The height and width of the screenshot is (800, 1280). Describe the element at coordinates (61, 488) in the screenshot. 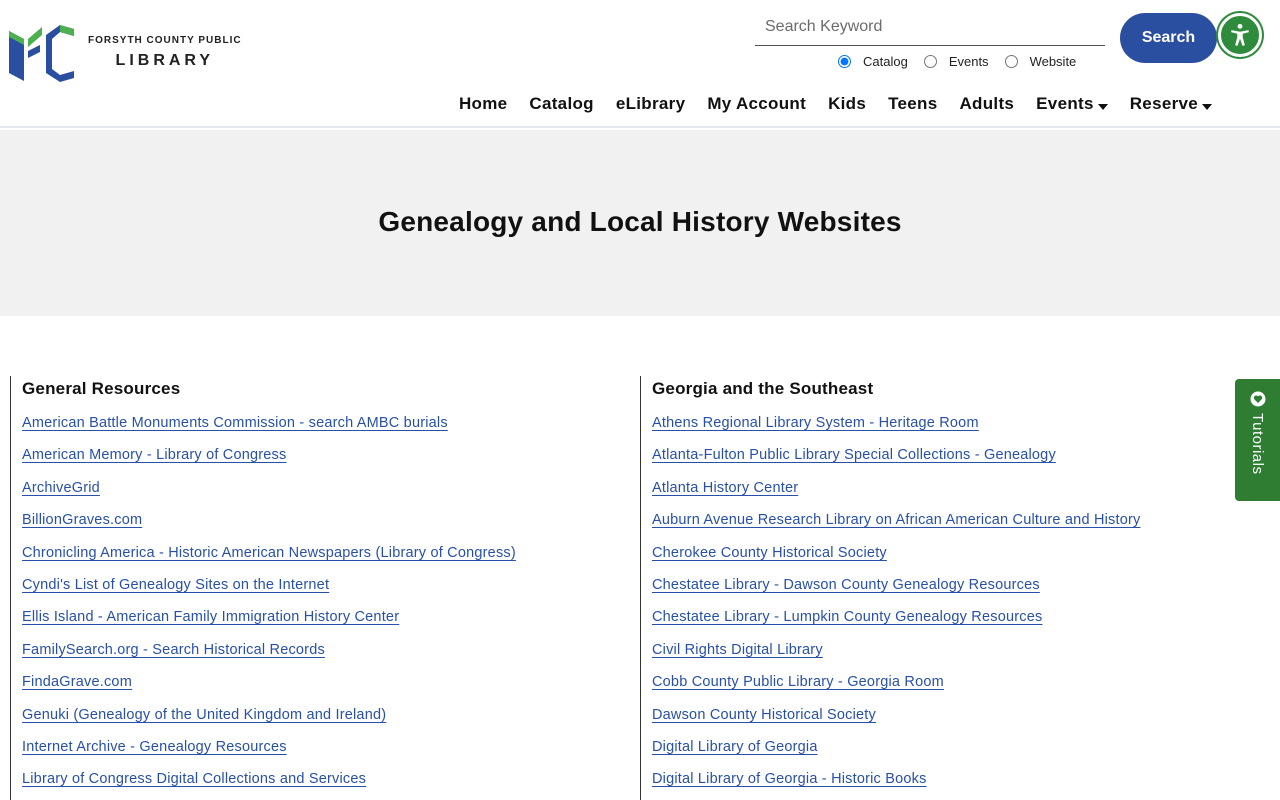

I see `resource-link: ArchiveGrid` at that location.